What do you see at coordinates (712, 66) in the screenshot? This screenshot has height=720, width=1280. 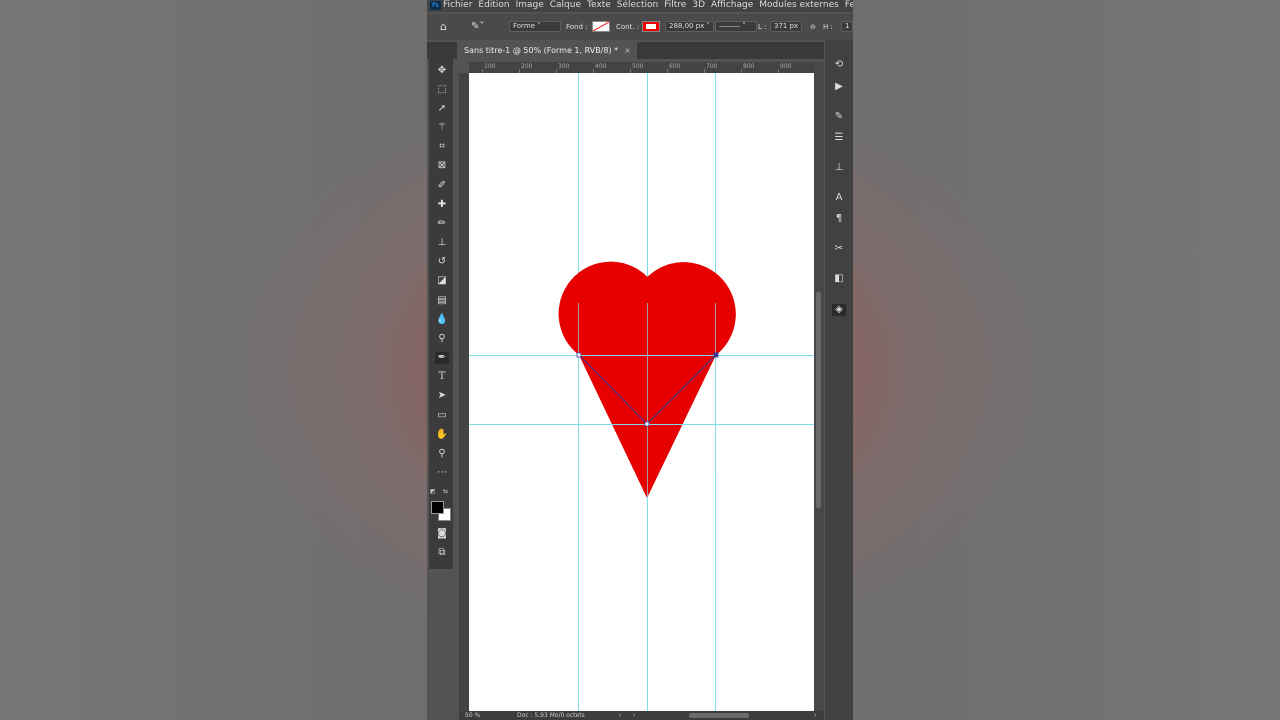 I see `ruler-label: 700` at bounding box center [712, 66].